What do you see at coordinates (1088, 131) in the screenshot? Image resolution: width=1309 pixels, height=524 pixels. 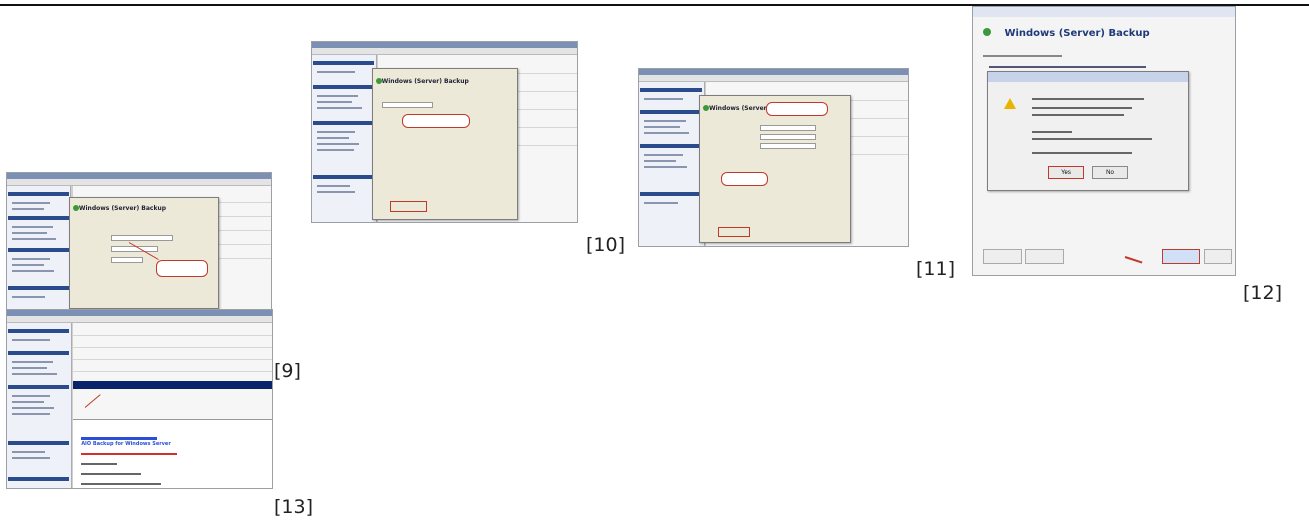 I see `confirm-dialog: Yes No` at bounding box center [1088, 131].